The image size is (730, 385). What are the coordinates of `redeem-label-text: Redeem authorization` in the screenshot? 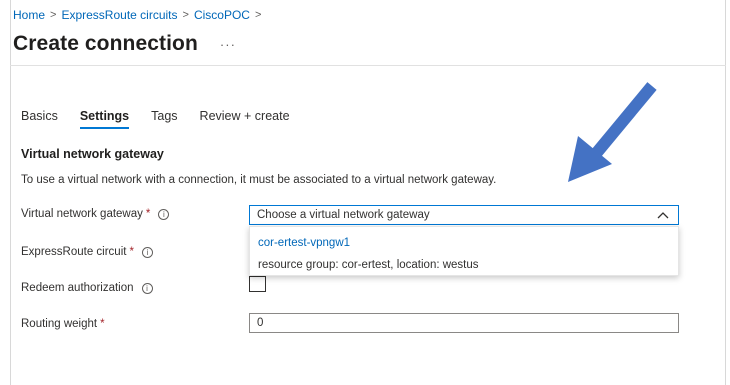 It's located at (77, 288).